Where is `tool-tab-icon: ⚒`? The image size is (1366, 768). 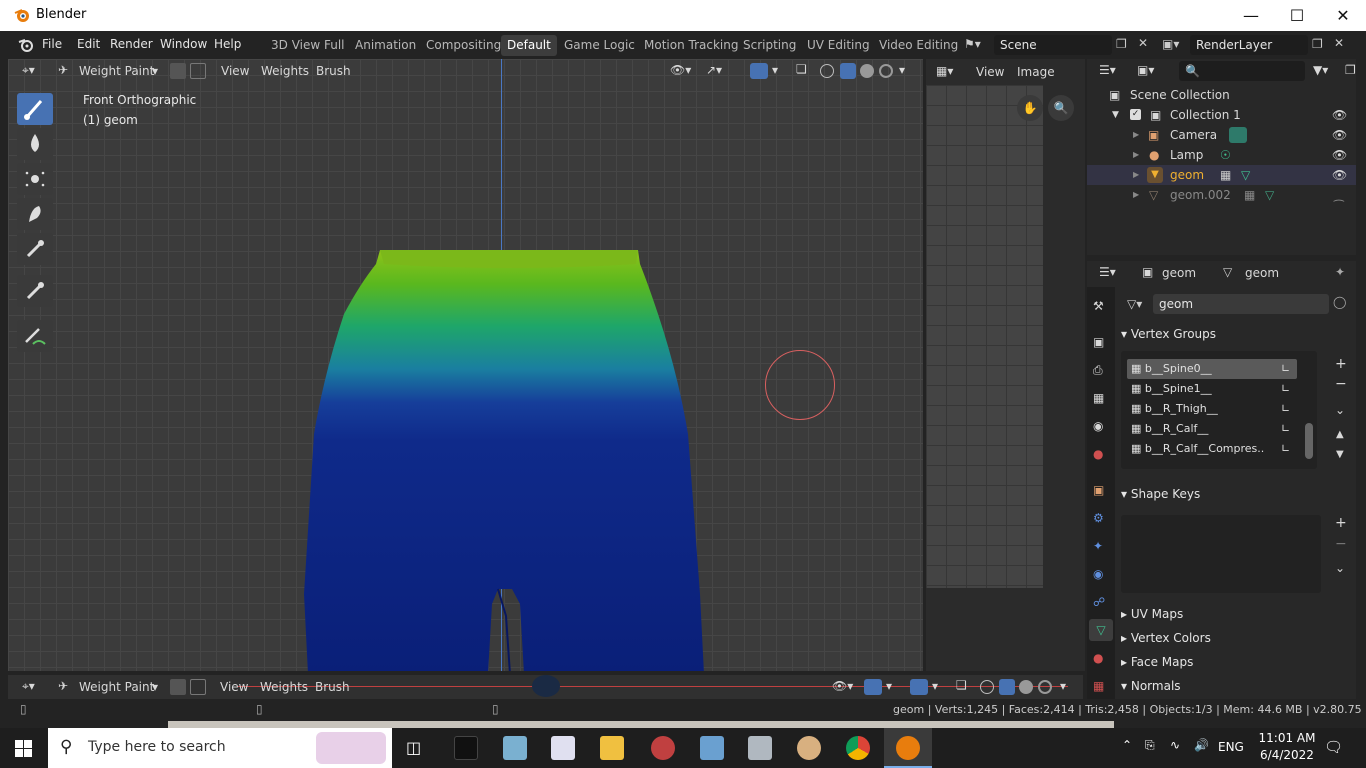 tool-tab-icon: ⚒ is located at coordinates (1098, 306).